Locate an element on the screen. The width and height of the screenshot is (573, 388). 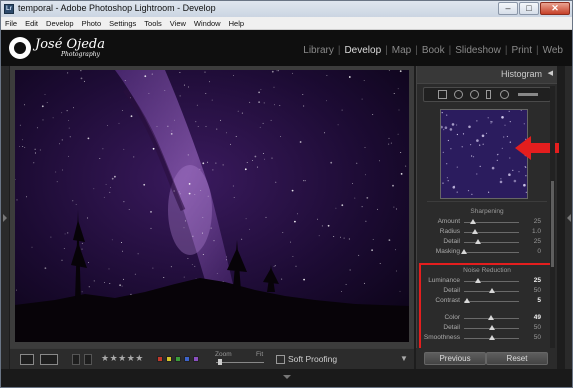
zoom-slider-knob is located at coordinates (220, 362).